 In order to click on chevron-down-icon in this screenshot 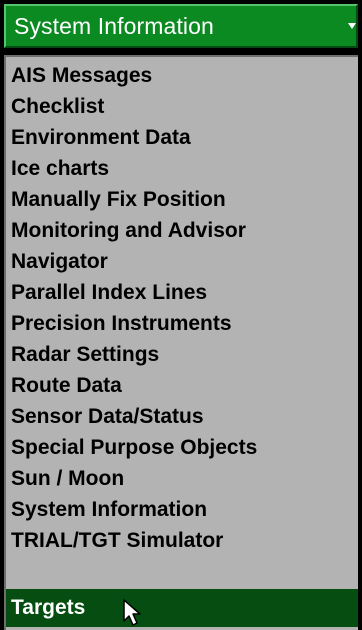, I will do `click(352, 26)`.